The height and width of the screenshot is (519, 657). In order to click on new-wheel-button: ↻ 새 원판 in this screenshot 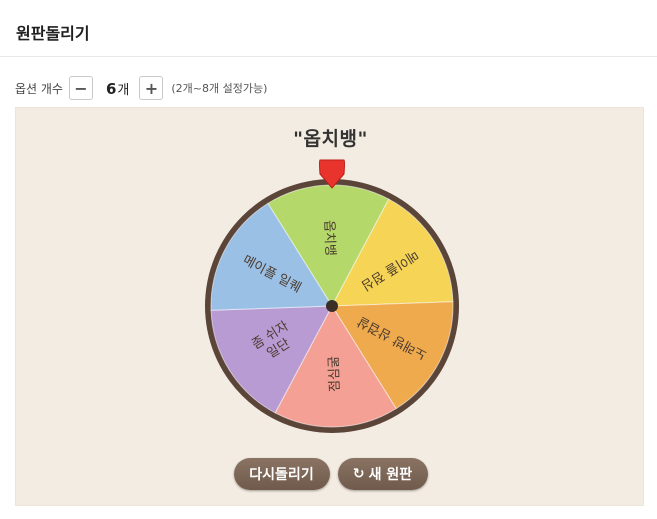, I will do `click(382, 474)`.